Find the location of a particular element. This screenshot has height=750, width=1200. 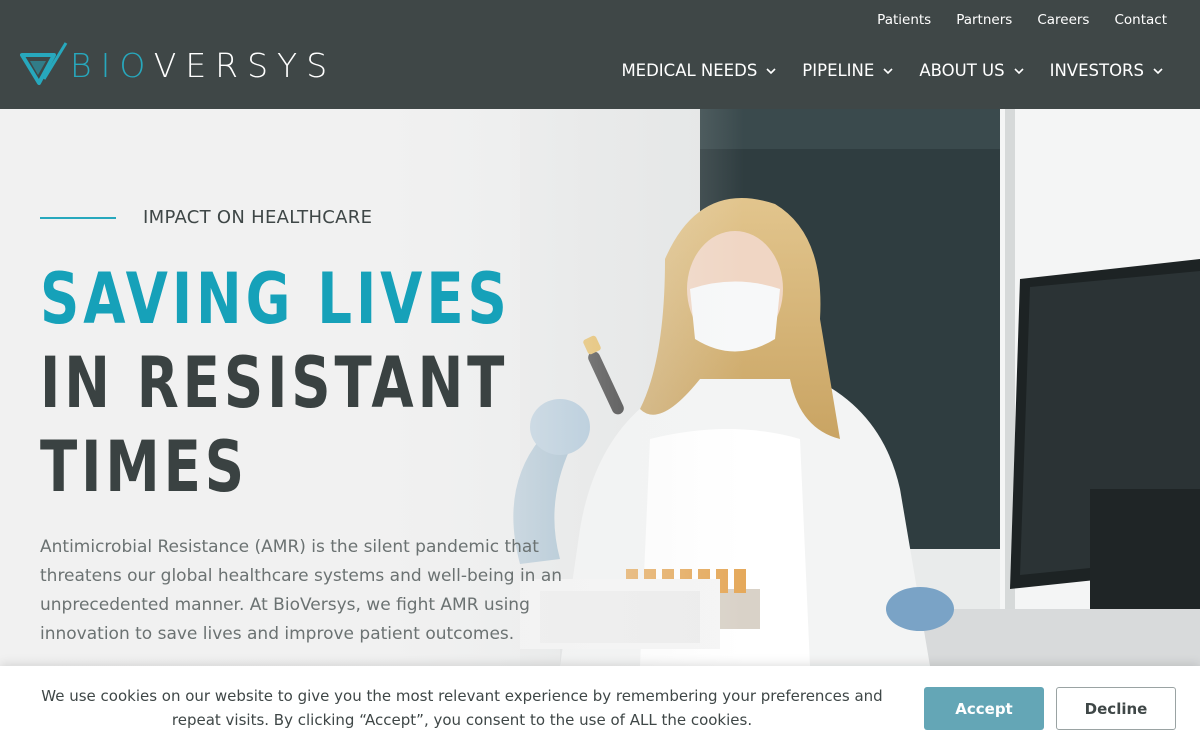

headline-line-3: TIMES is located at coordinates (144, 467).